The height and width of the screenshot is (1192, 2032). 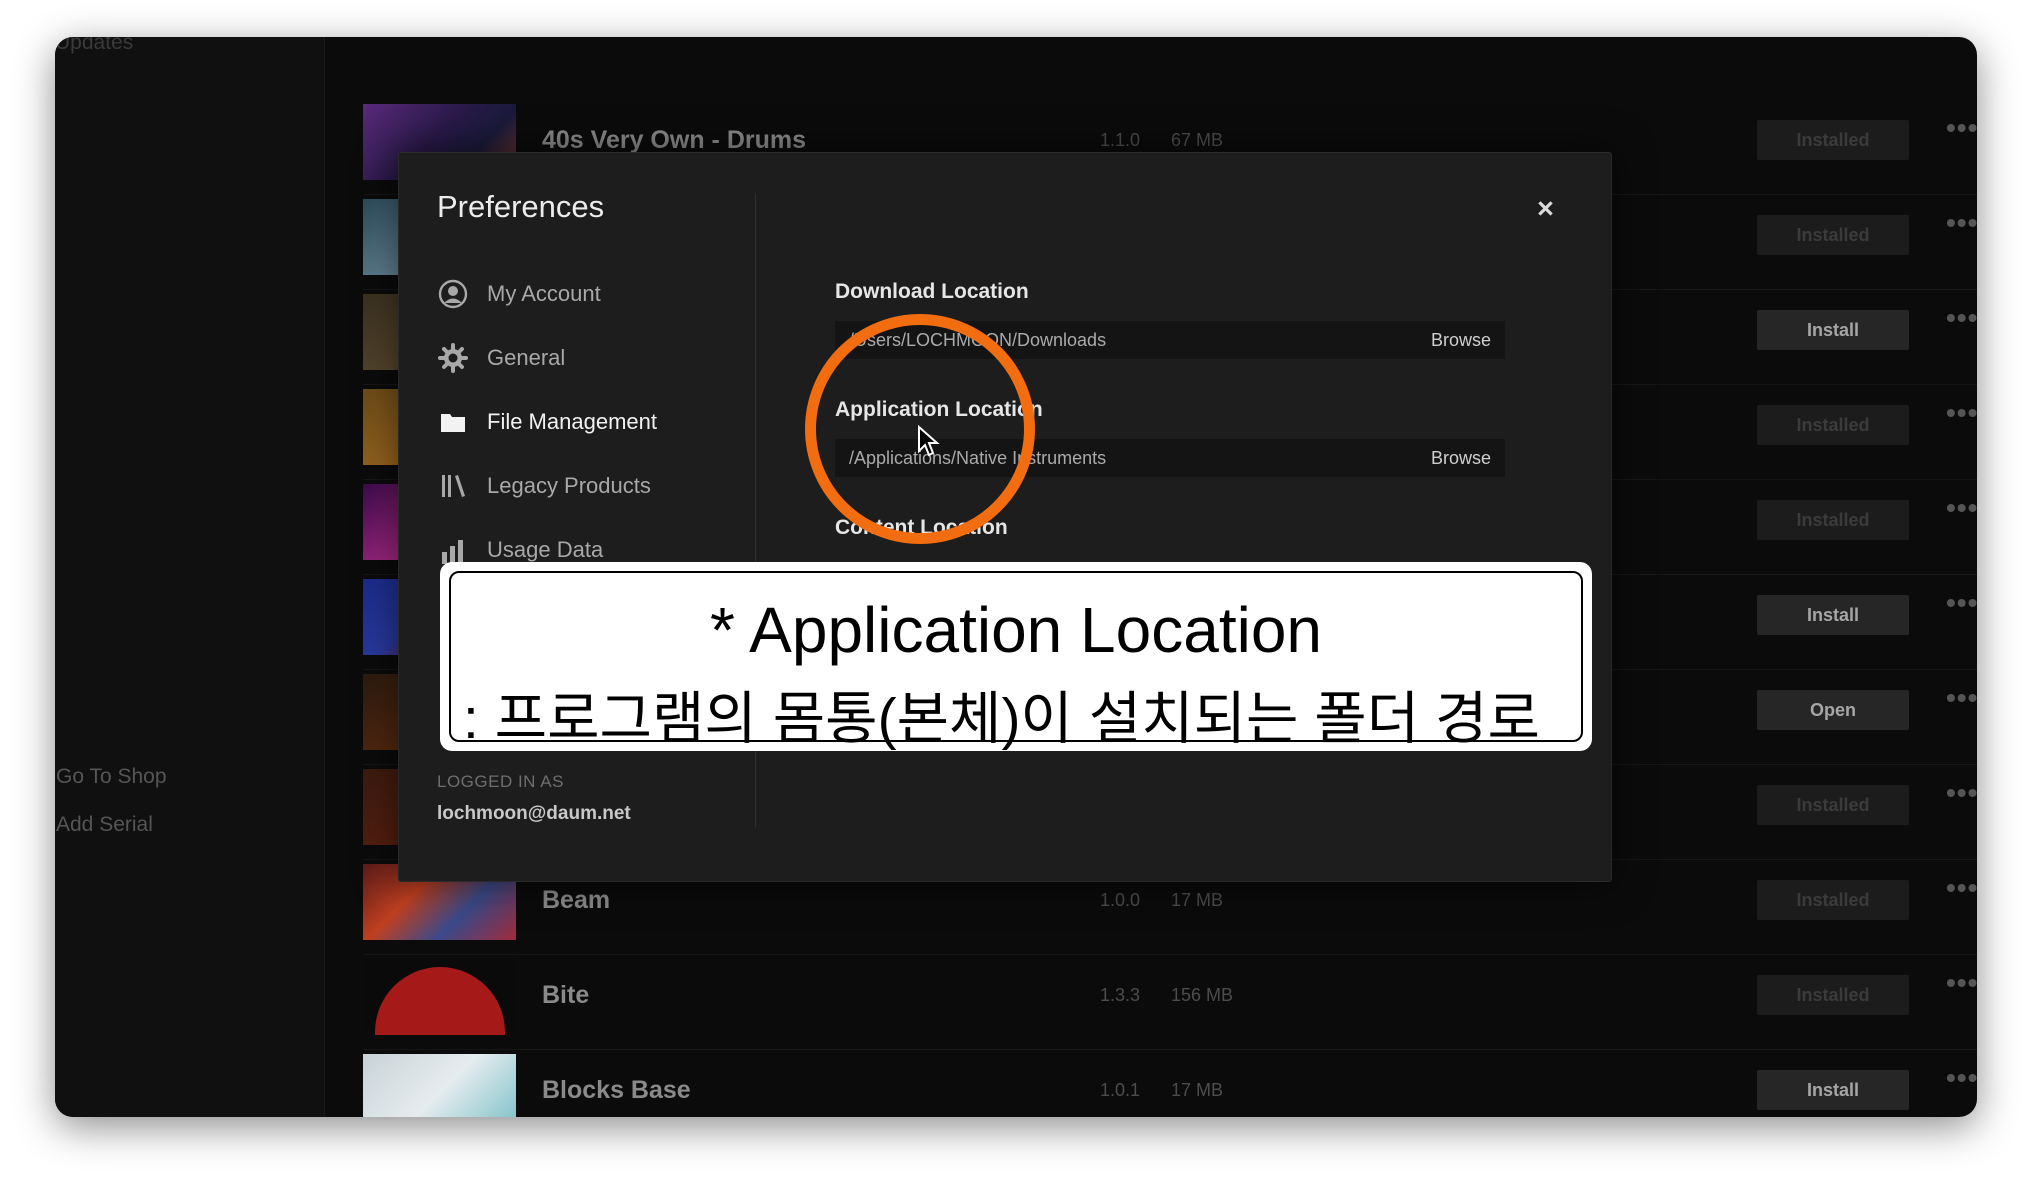 I want to click on nav-label: File Management, so click(x=572, y=421).